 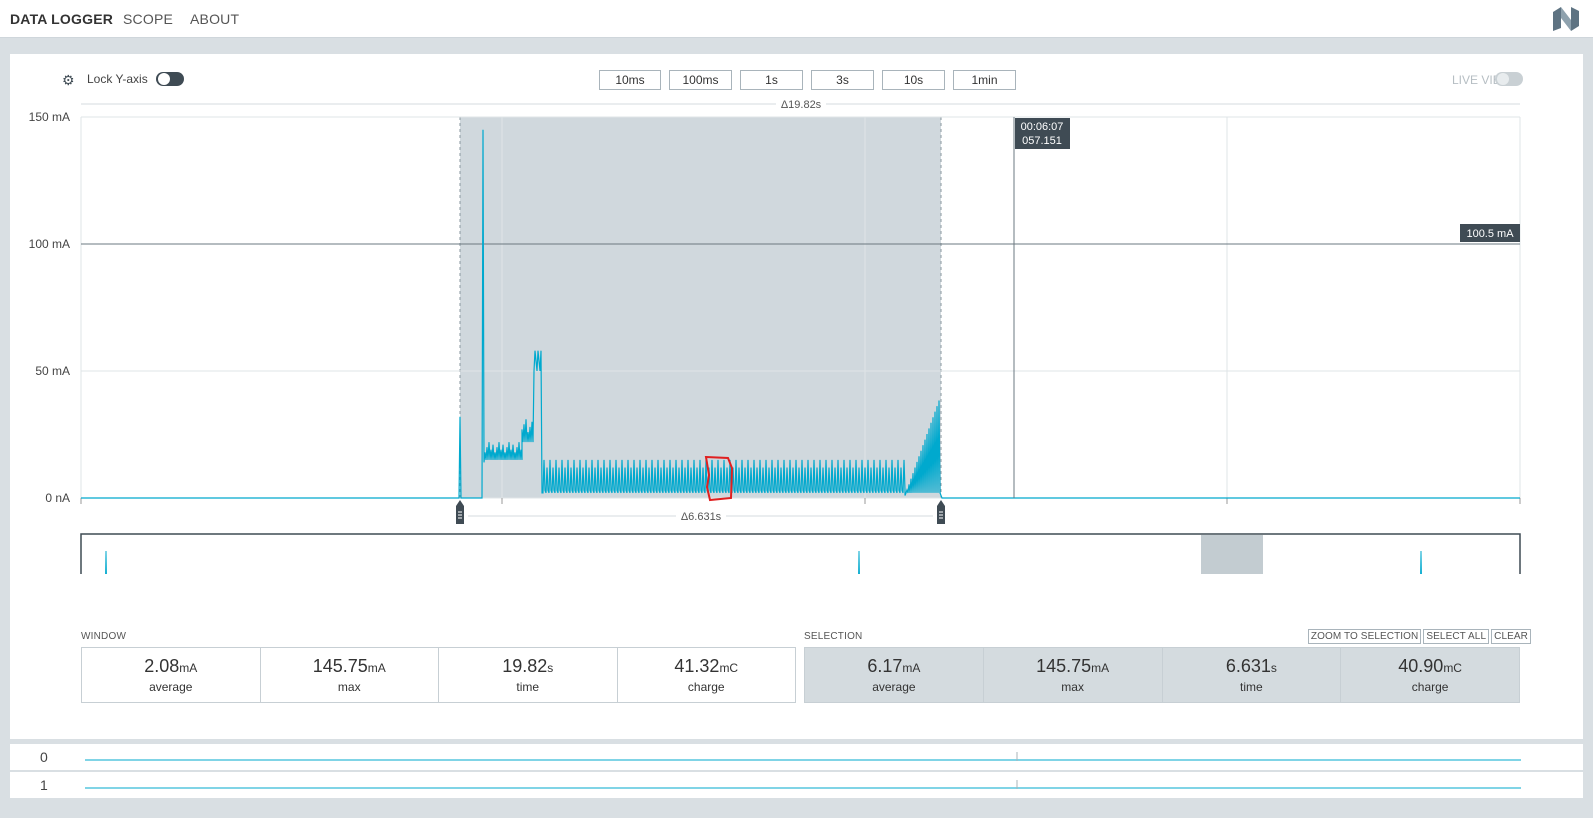 I want to click on select-all-button: SELECT ALL, so click(x=1456, y=636).